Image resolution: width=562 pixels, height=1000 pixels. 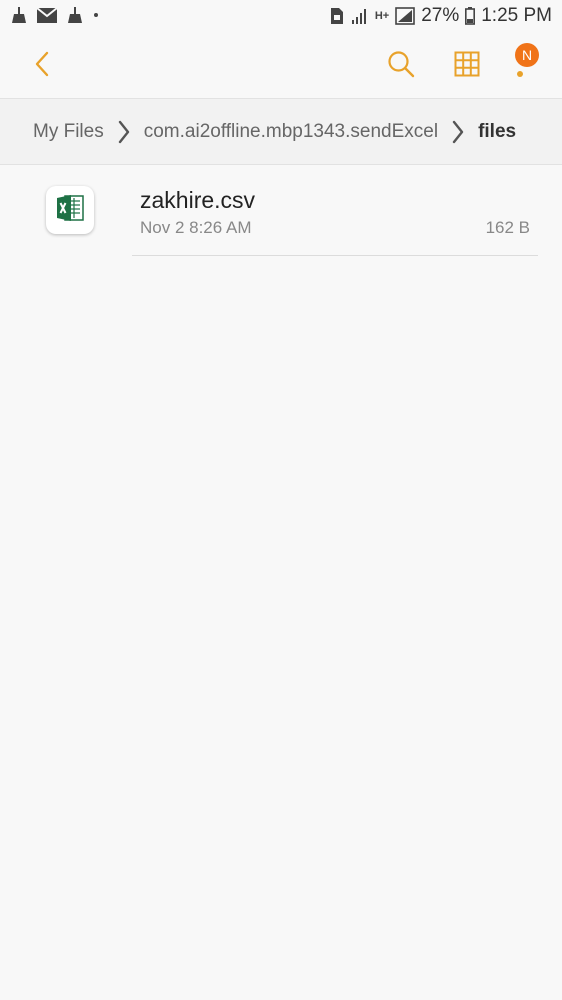 I want to click on excel-icon, so click(x=70, y=210).